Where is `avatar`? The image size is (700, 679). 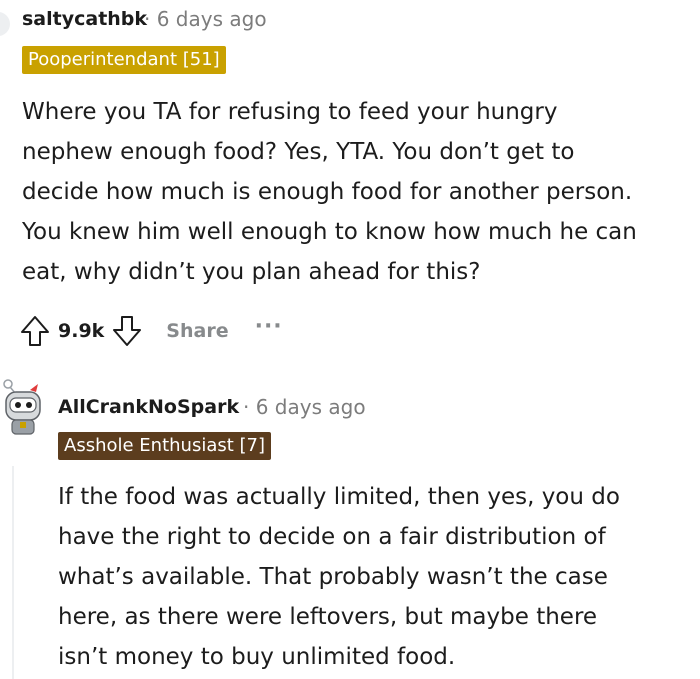
avatar is located at coordinates (5, 24).